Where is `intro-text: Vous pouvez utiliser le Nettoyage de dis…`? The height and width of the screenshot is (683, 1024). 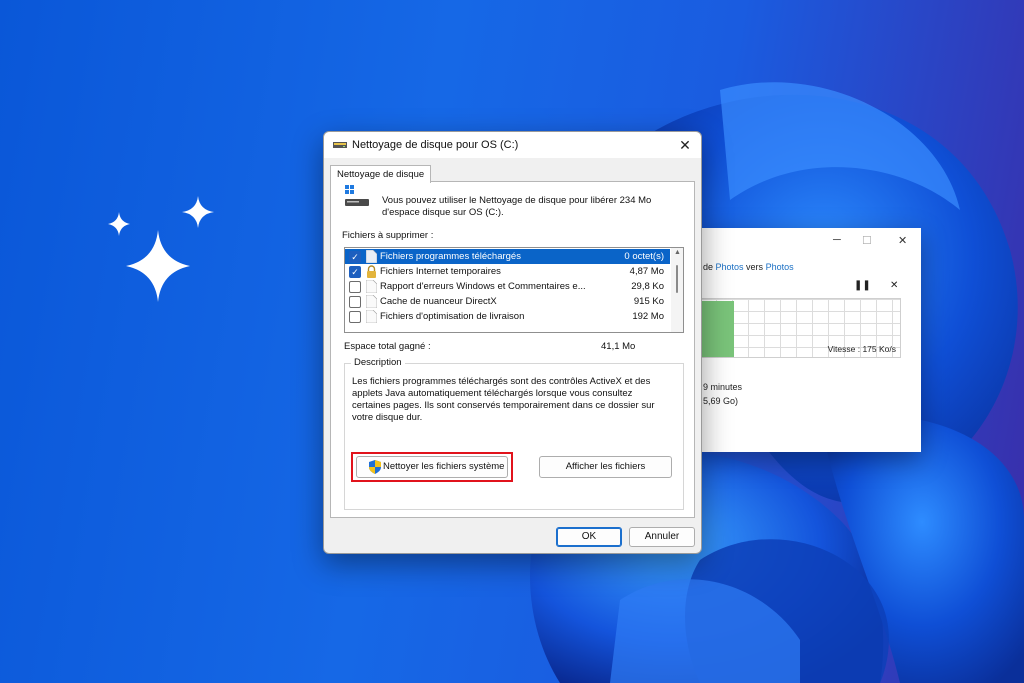
intro-text: Vous pouvez utiliser le Nettoyage de dis… is located at coordinates (517, 206).